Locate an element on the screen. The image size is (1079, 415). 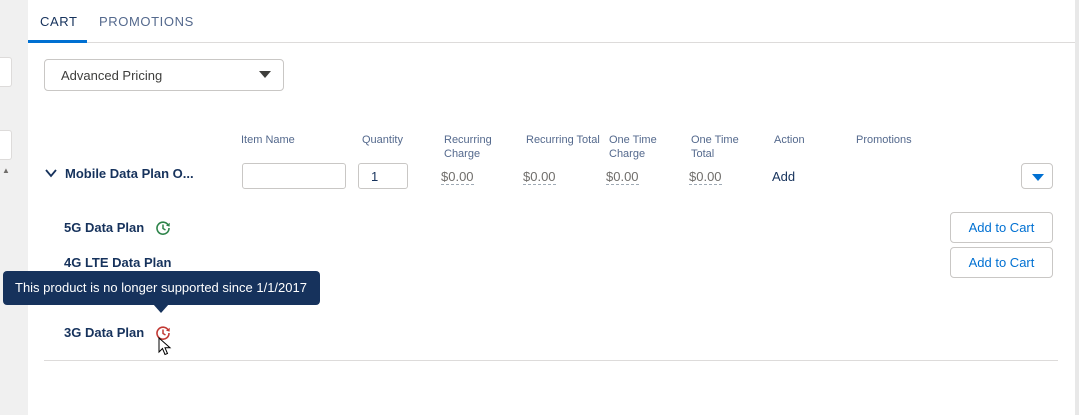
row-menu-button is located at coordinates (1037, 176).